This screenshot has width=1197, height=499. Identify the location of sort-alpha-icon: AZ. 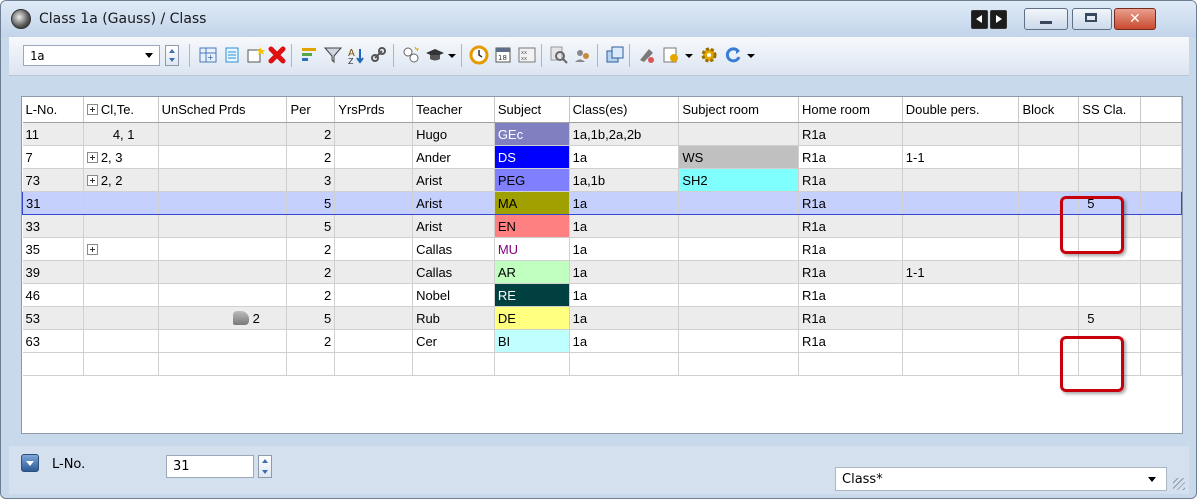
(357, 55).